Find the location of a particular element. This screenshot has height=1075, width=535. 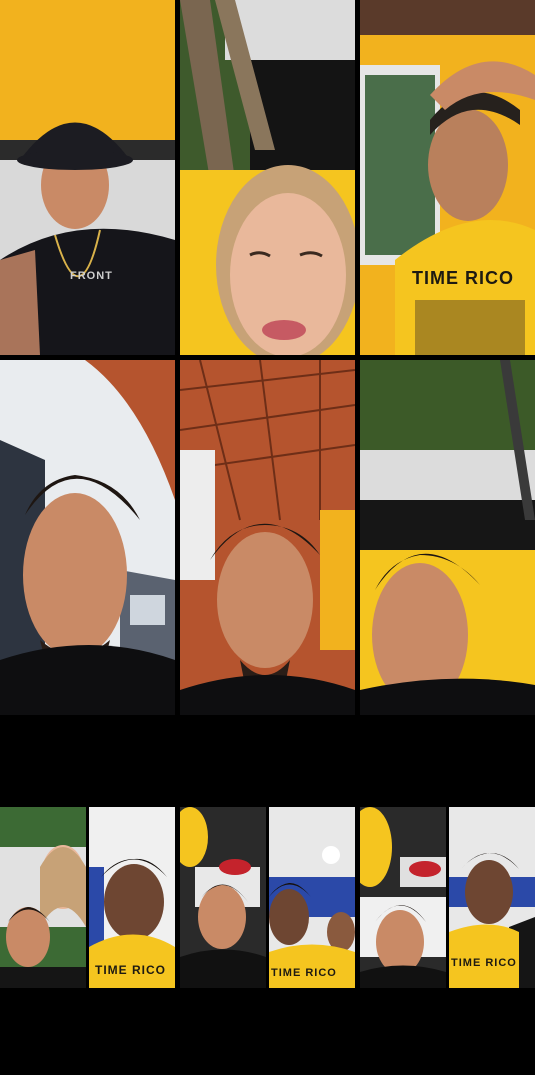

mini-call-group-1: TIME RICO is located at coordinates (87, 897).